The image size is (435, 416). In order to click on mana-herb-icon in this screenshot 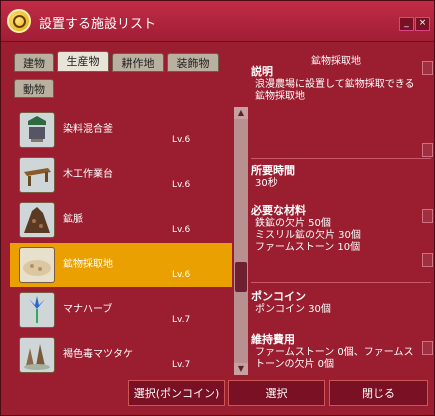, I will do `click(37, 310)`.